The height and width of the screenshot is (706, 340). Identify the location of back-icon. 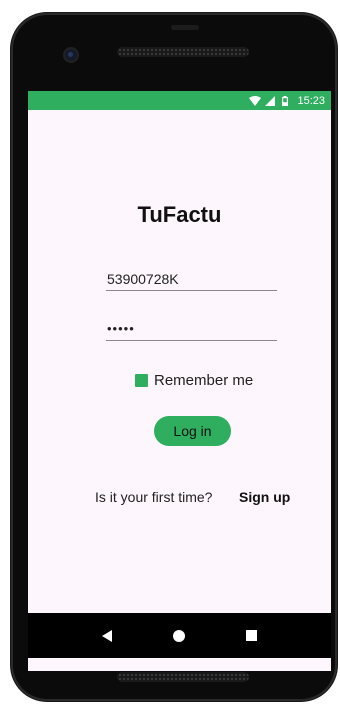
(107, 635).